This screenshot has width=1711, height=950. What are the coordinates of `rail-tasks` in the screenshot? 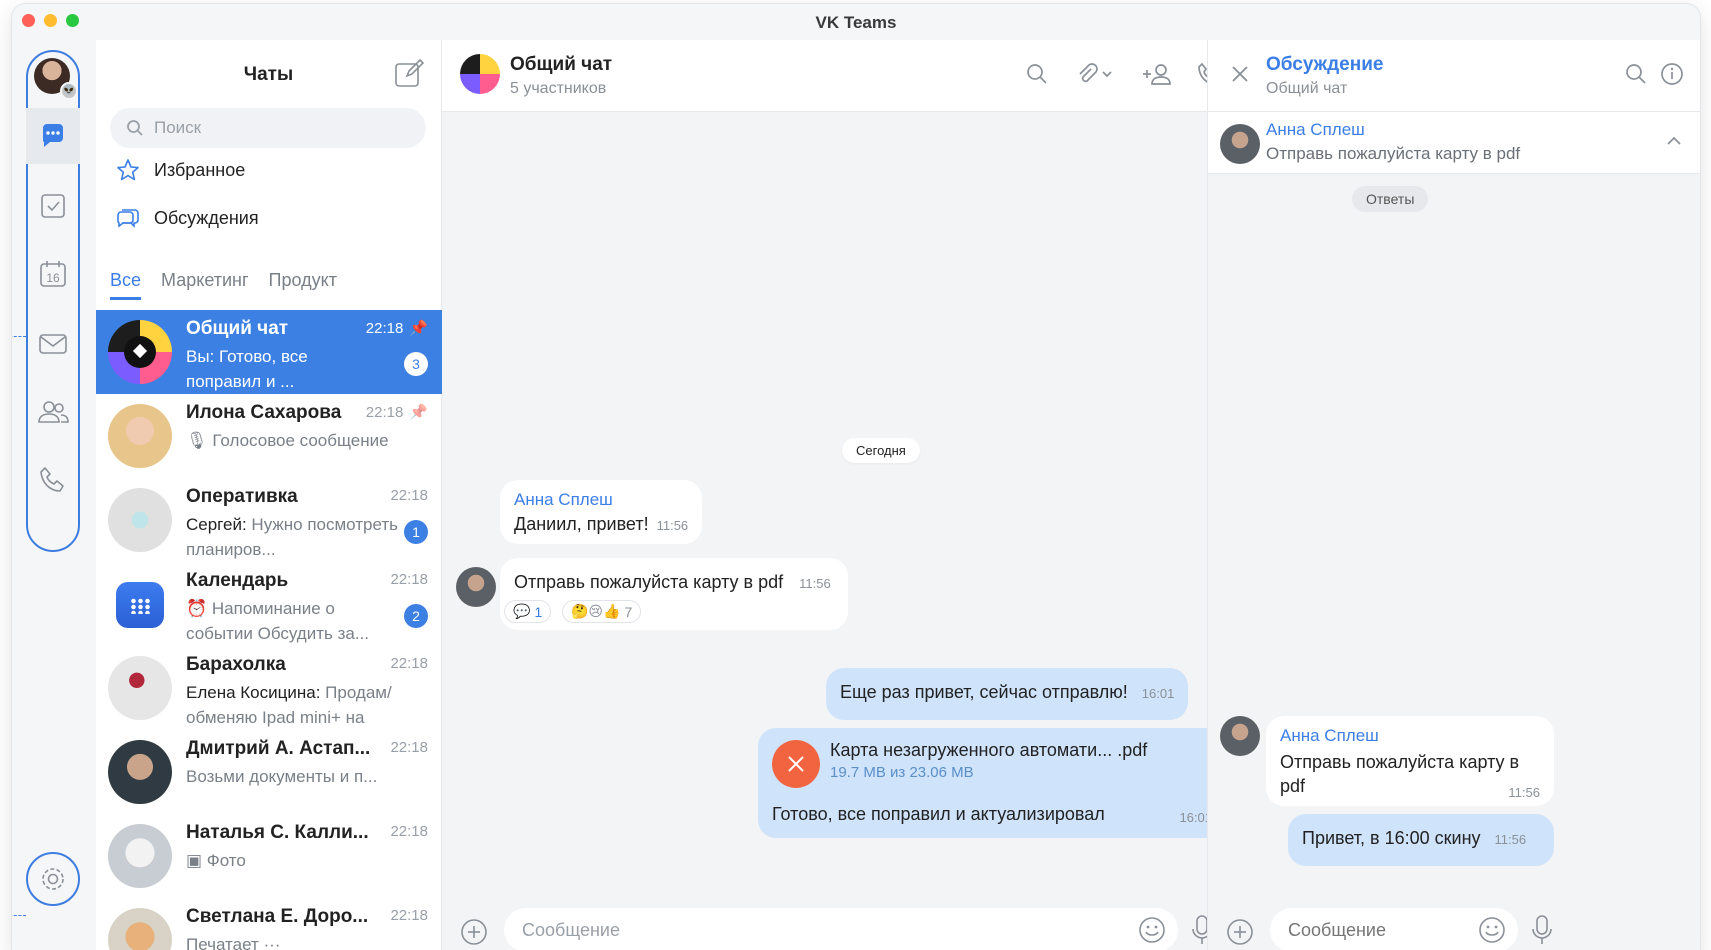 It's located at (53, 206).